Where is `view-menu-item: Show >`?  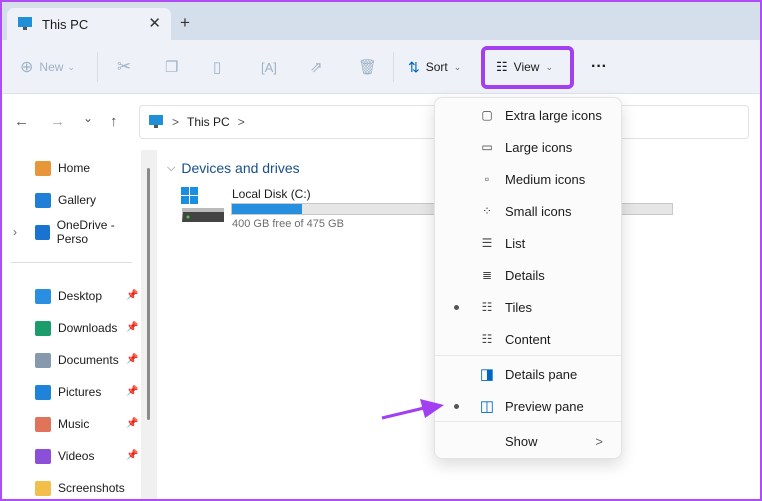 view-menu-item: Show > is located at coordinates (528, 441).